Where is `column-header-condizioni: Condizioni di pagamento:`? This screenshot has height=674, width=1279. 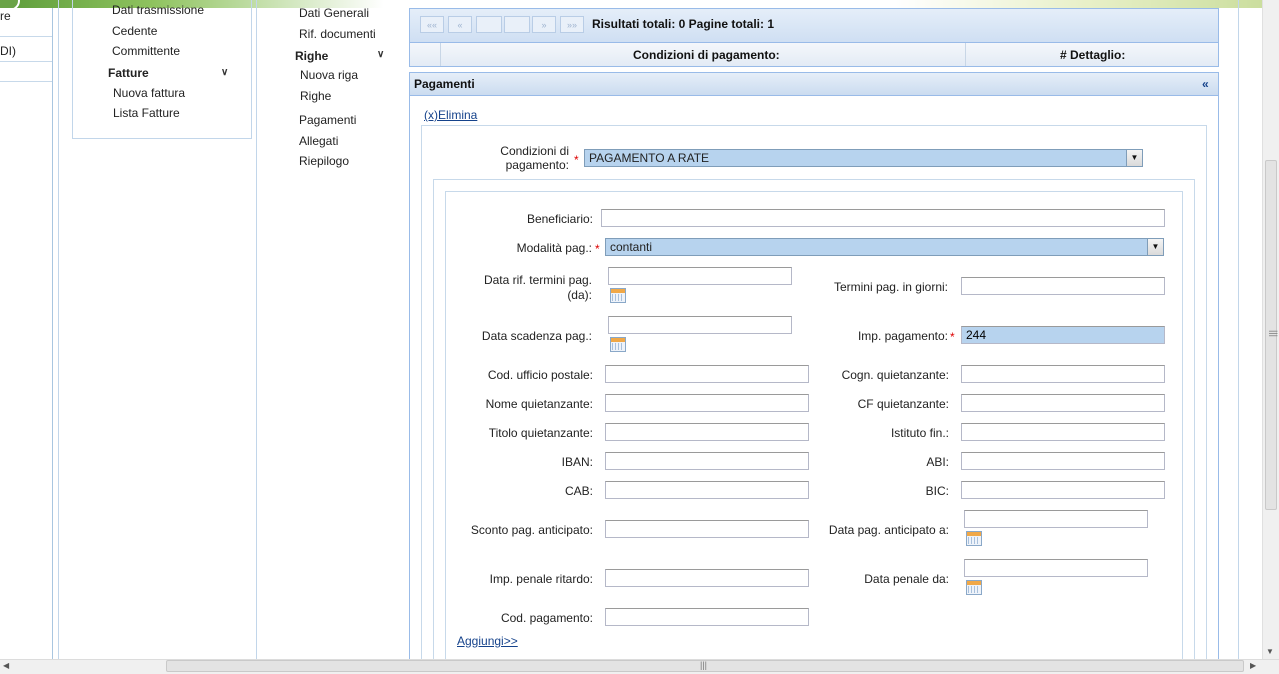
column-header-condizioni: Condizioni di pagamento: is located at coordinates (706, 55).